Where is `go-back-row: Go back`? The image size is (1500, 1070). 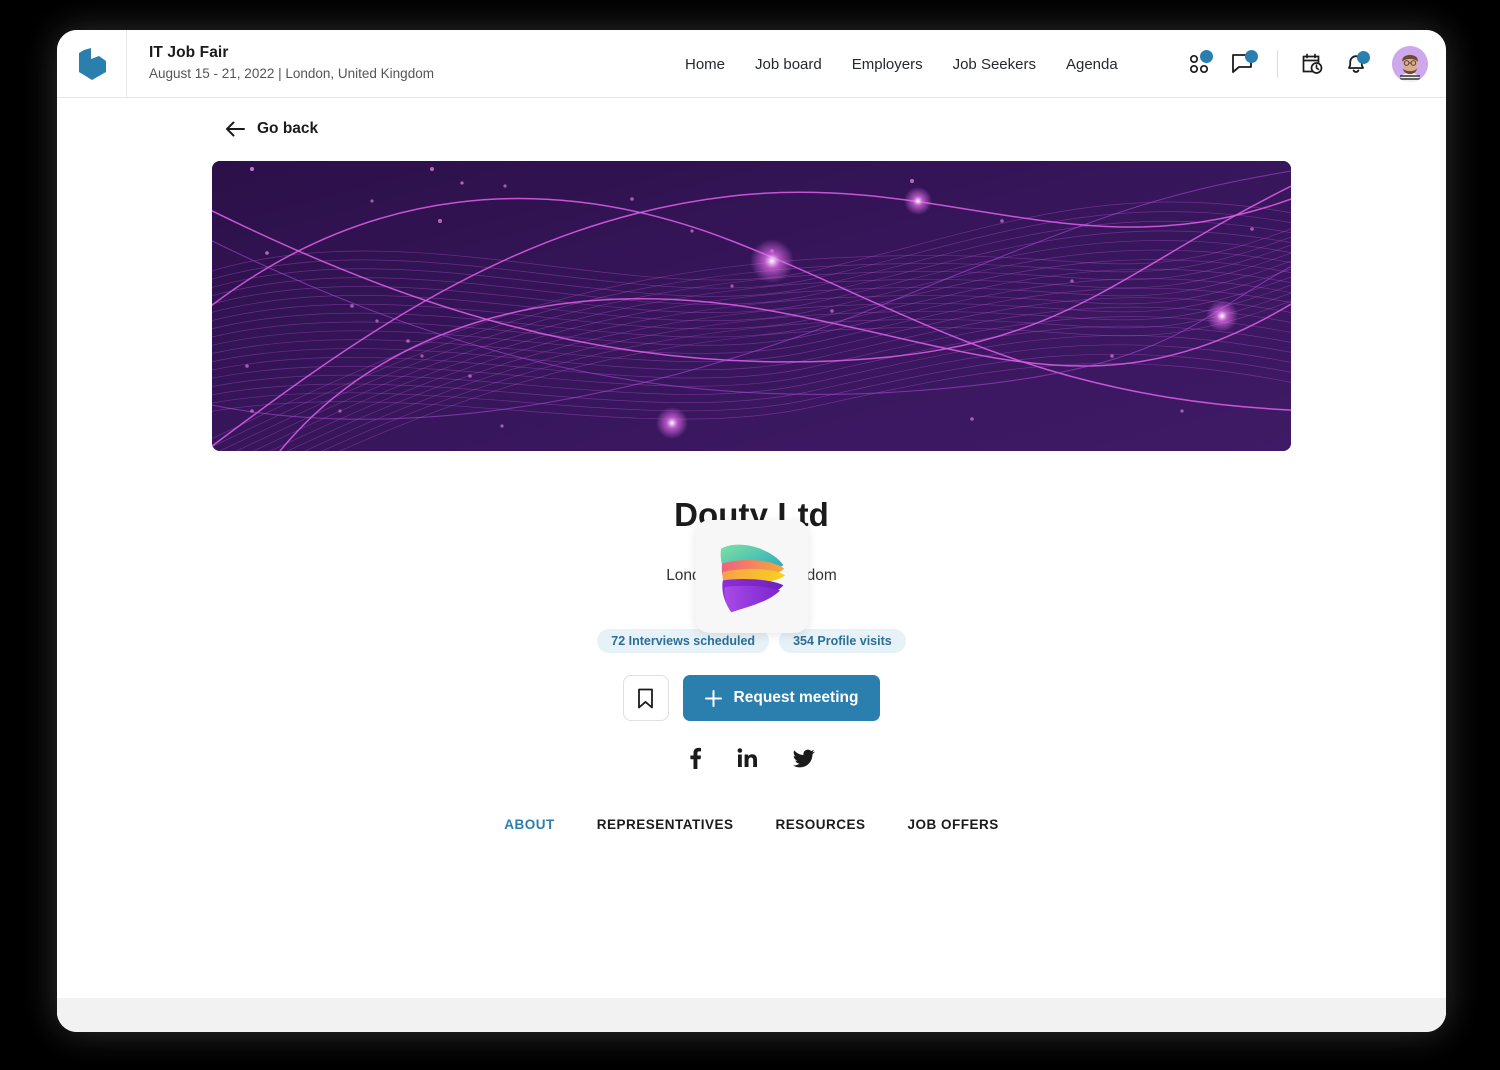
go-back-row: Go back is located at coordinates (751, 120).